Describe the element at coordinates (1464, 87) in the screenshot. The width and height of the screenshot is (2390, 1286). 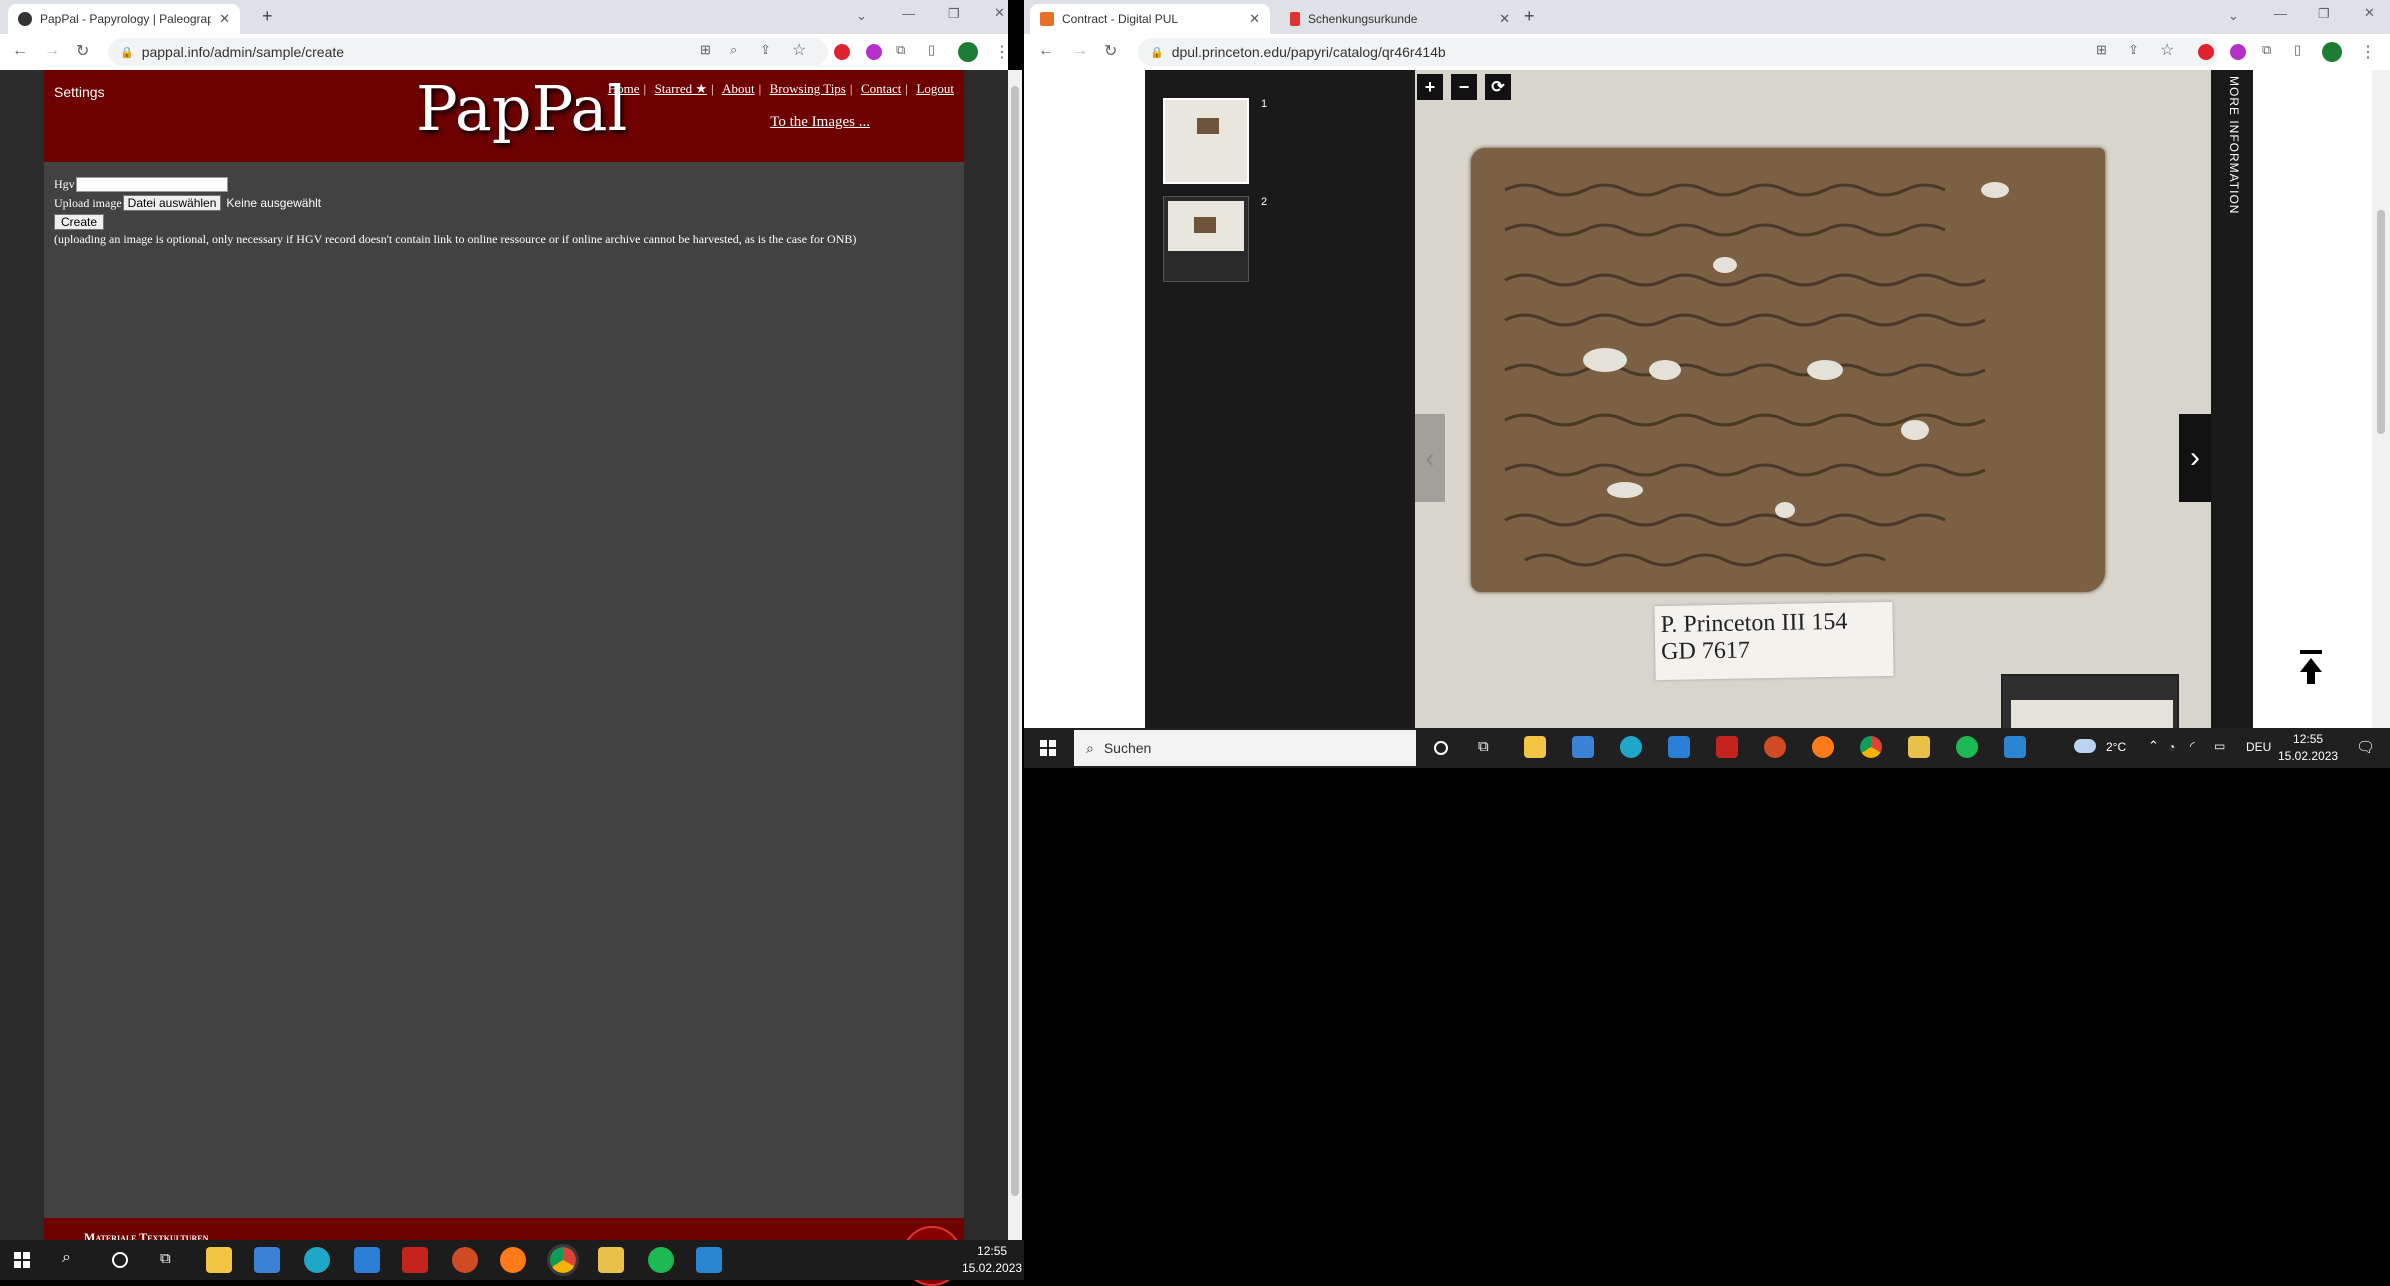
I see `zoom-out-button: −` at that location.